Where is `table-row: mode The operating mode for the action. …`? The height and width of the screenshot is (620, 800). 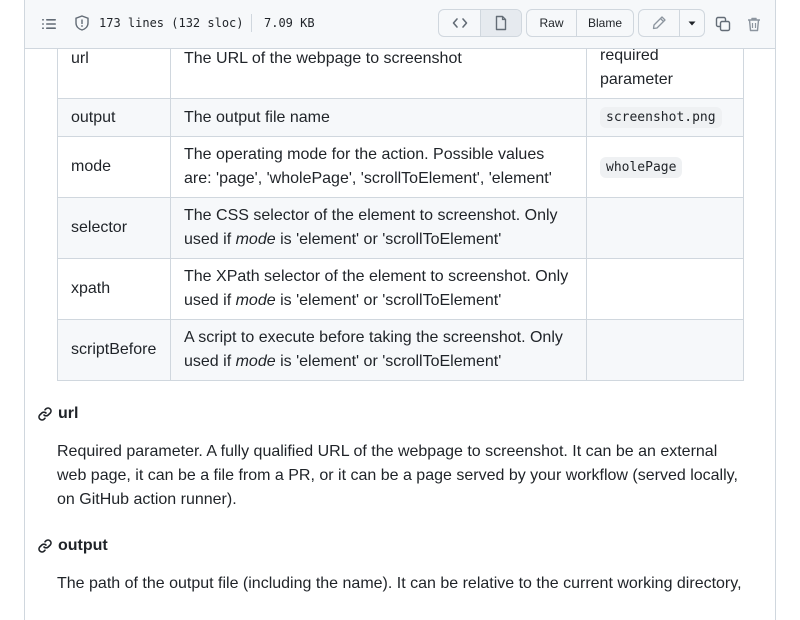 table-row: mode The operating mode for the action. … is located at coordinates (400, 167).